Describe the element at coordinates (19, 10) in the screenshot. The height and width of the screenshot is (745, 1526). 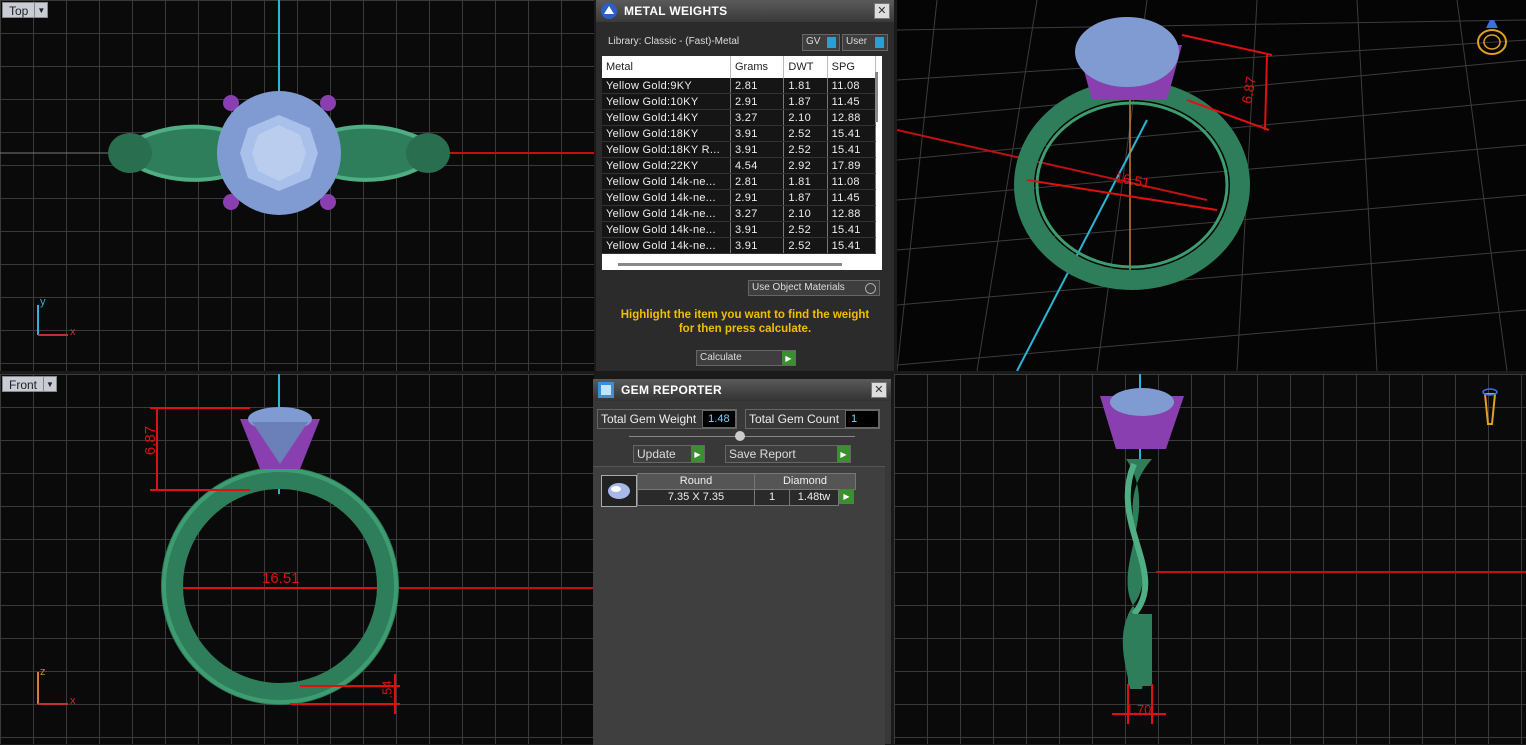
I see `viewport-top-label: Top` at that location.